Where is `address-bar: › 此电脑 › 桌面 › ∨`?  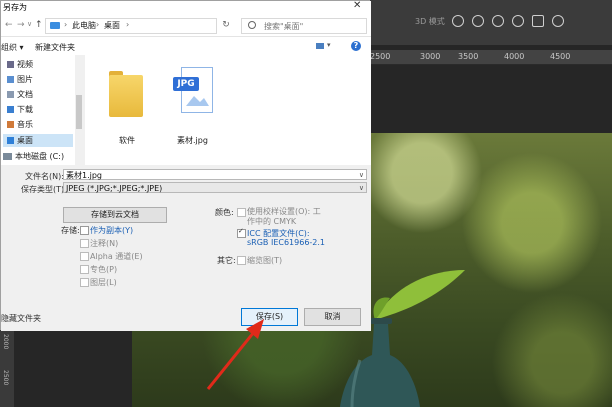 address-bar: › 此电脑 › 桌面 › ∨ is located at coordinates (148, 26).